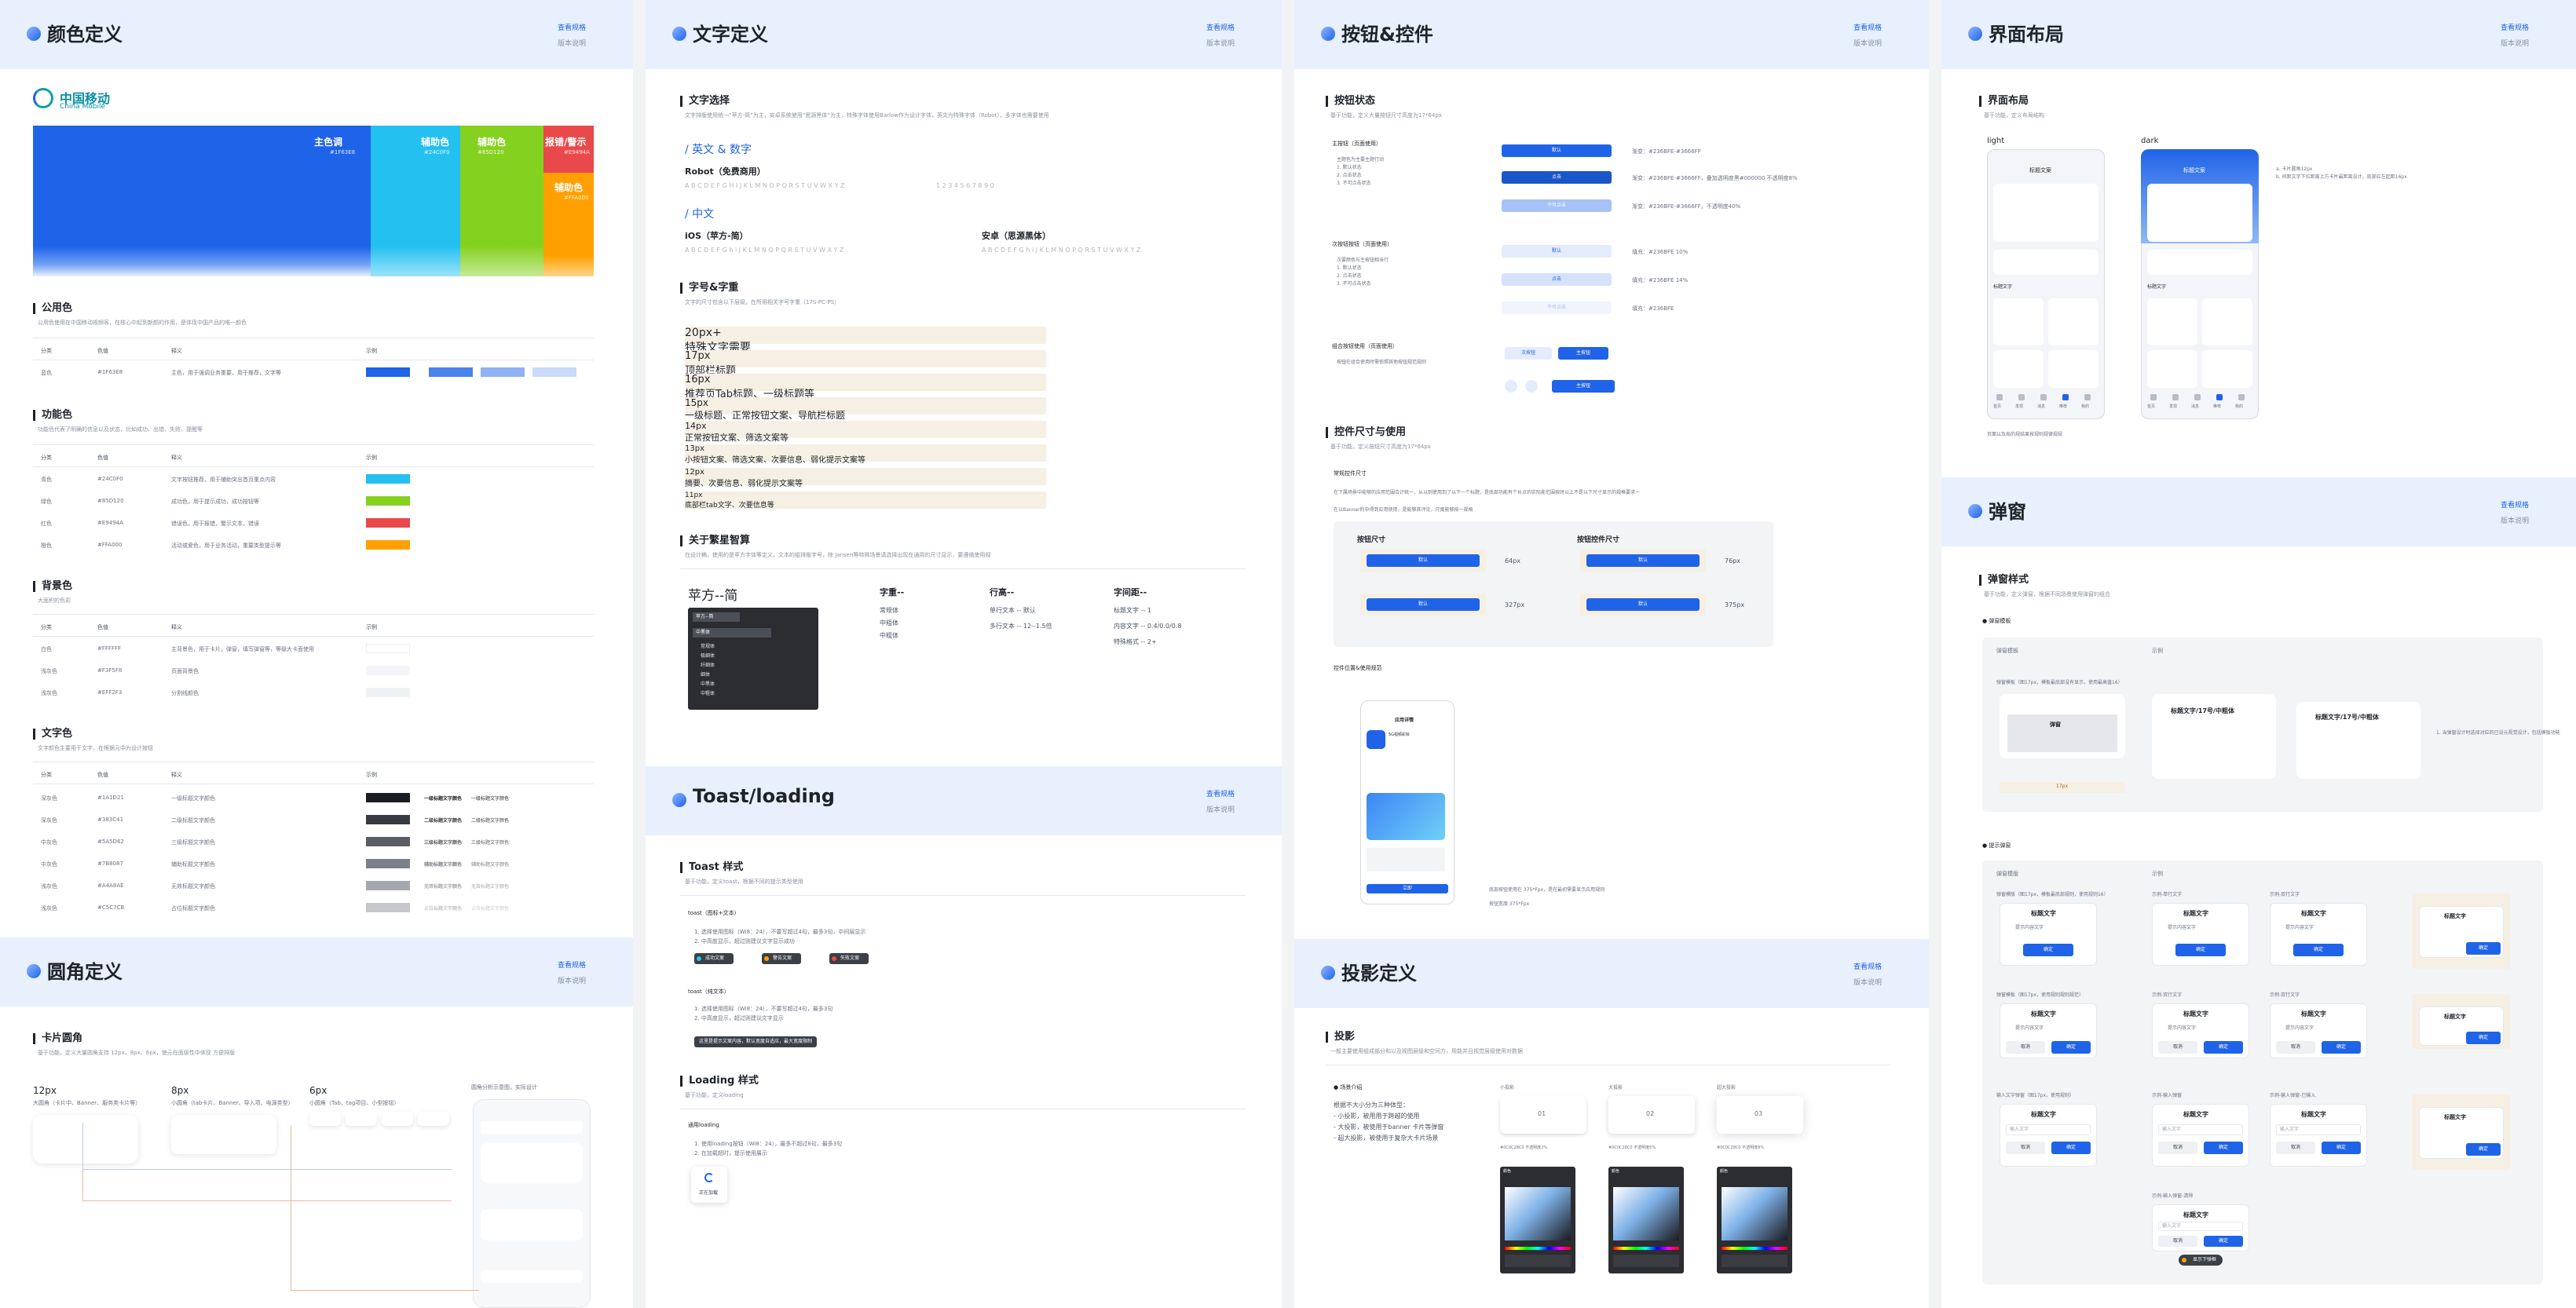 The image size is (2576, 1308). What do you see at coordinates (1686, 206) in the screenshot?
I see `state-desc: 渐变：#236BFE-#3666FF，不透明度40%` at bounding box center [1686, 206].